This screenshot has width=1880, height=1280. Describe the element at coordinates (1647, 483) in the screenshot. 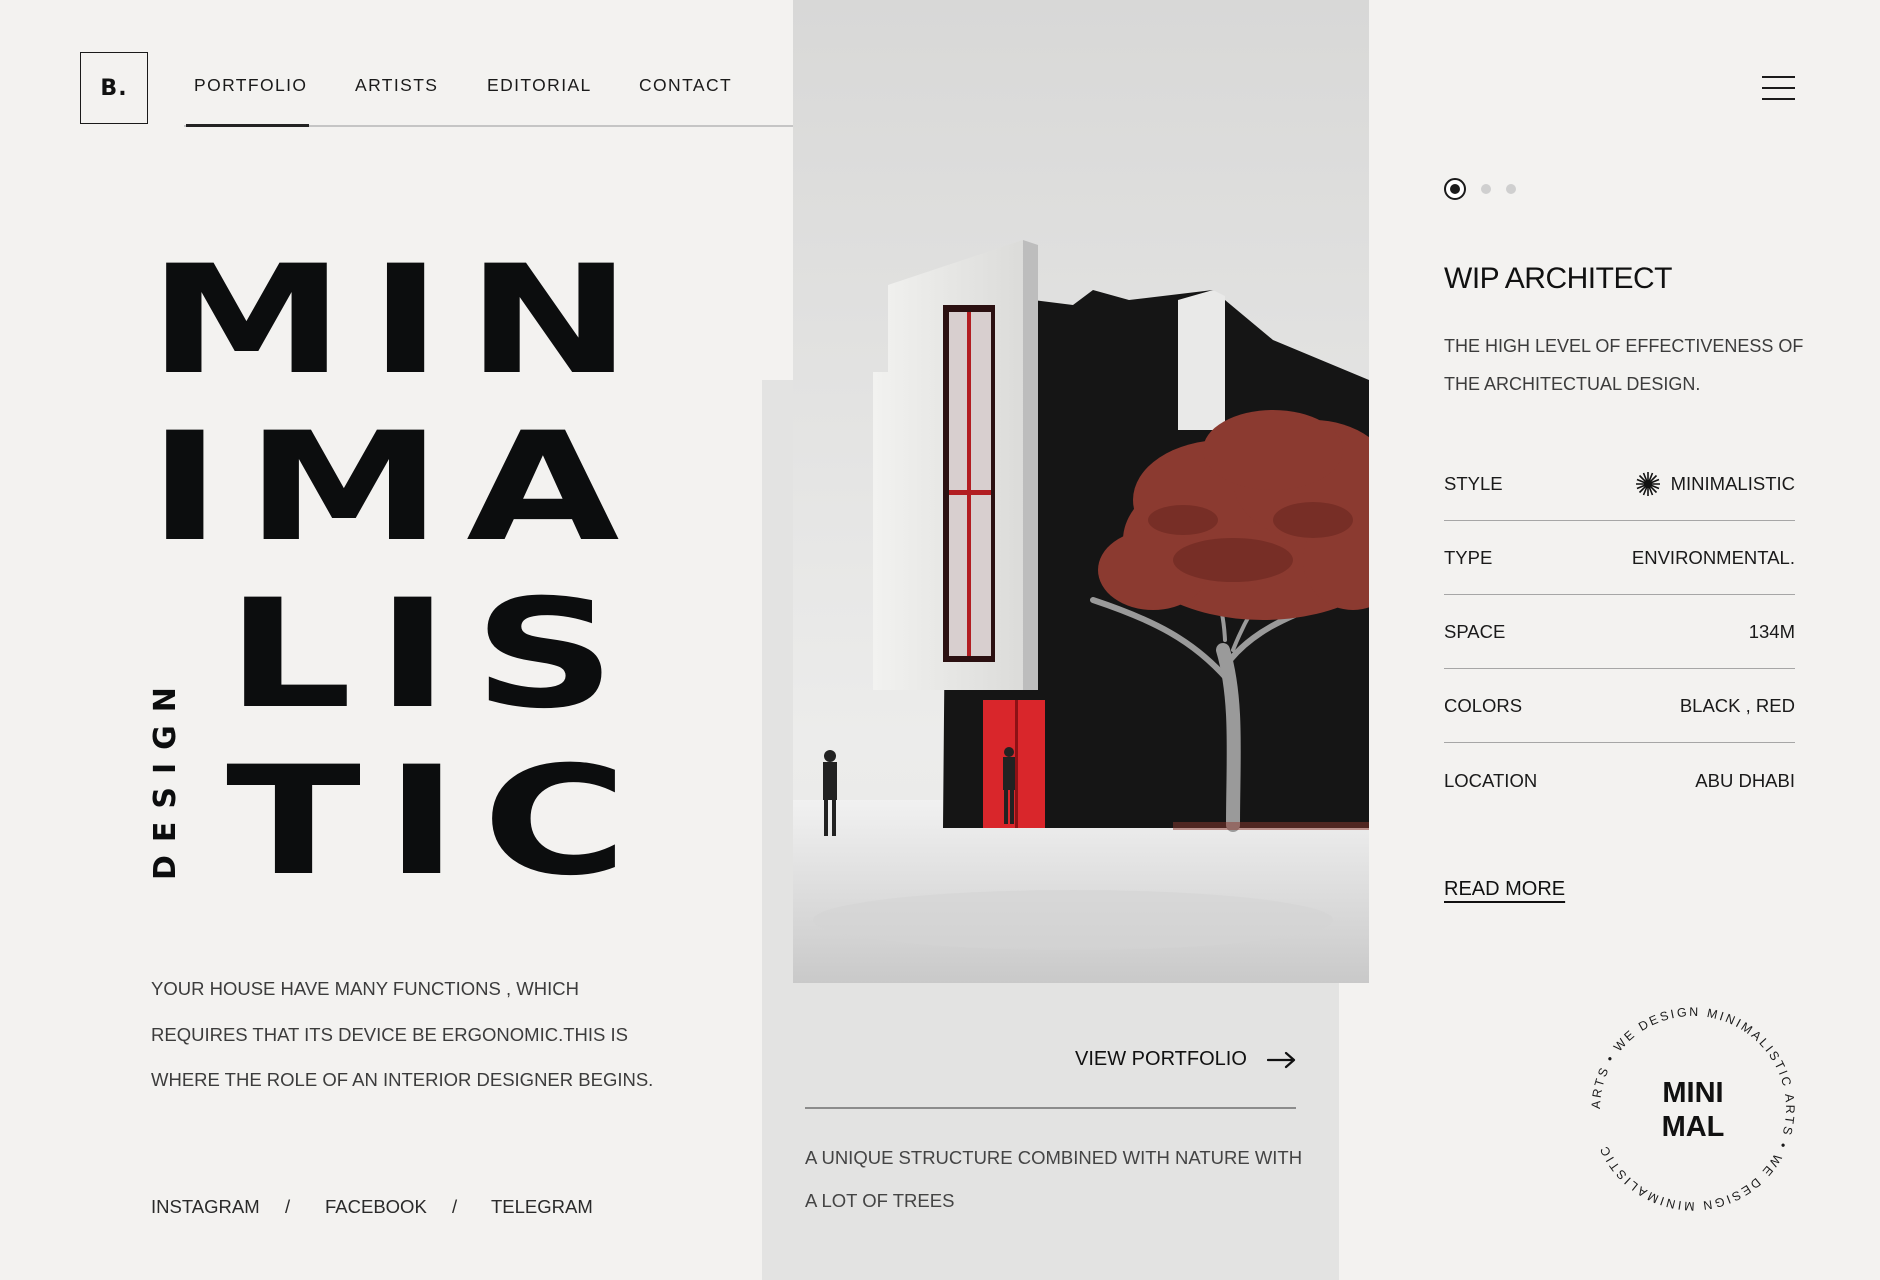

I see `starburst-icon` at that location.